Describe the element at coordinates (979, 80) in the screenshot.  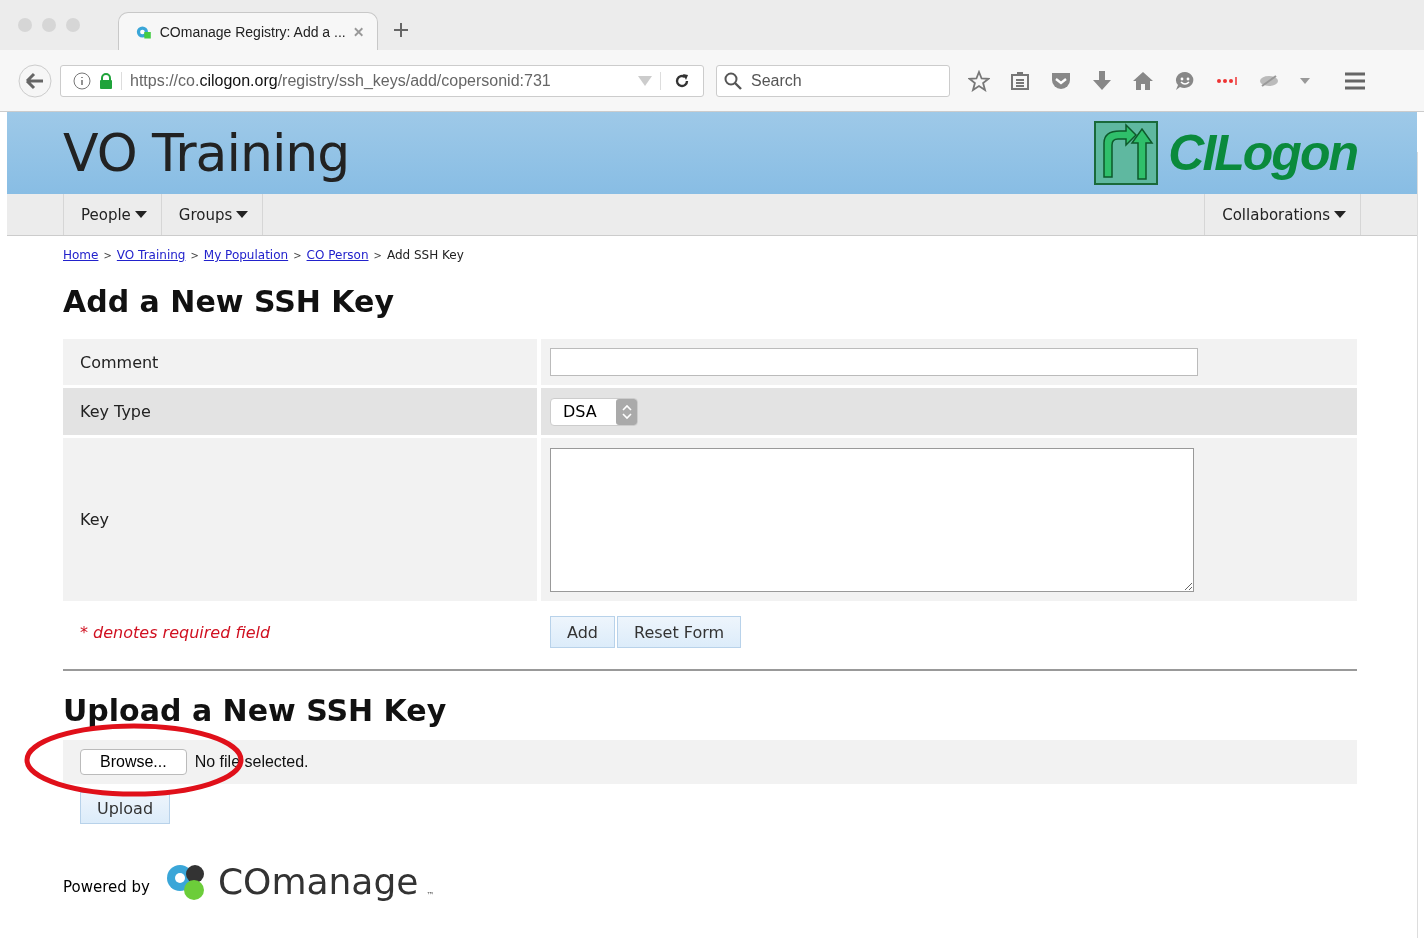
I see `star-icon` at that location.